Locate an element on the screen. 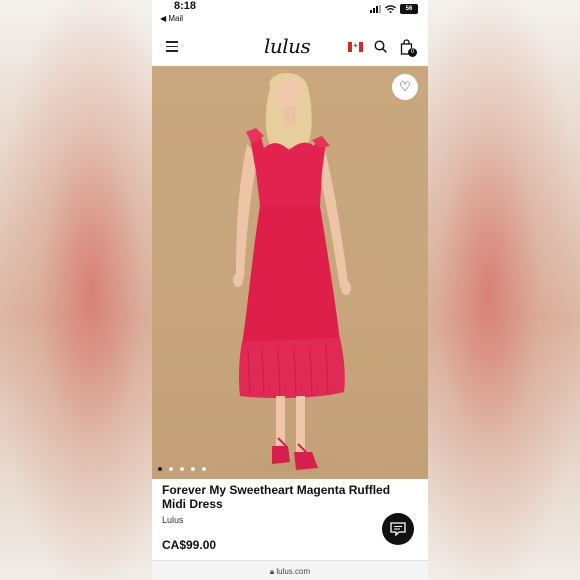 Image resolution: width=580 pixels, height=580 pixels. chat-button is located at coordinates (398, 529).